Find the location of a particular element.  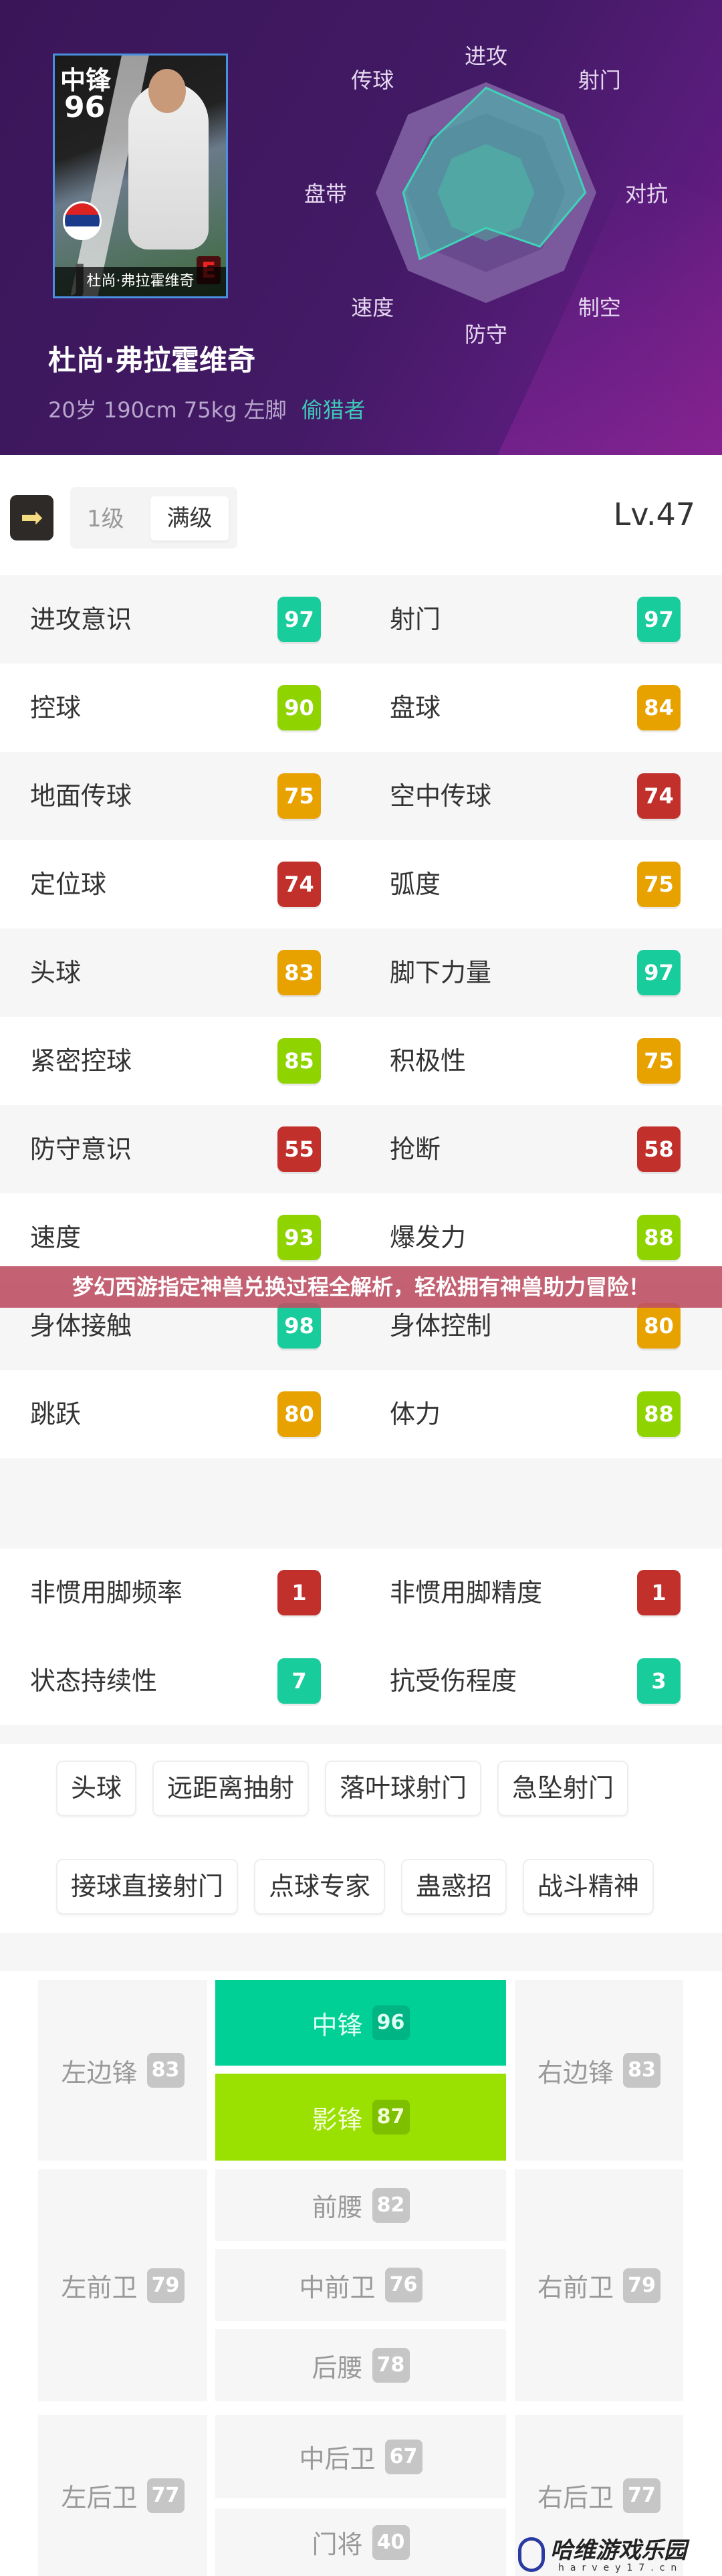

stat-row: 紧密控球 85 积极性 75 is located at coordinates (361, 1061).